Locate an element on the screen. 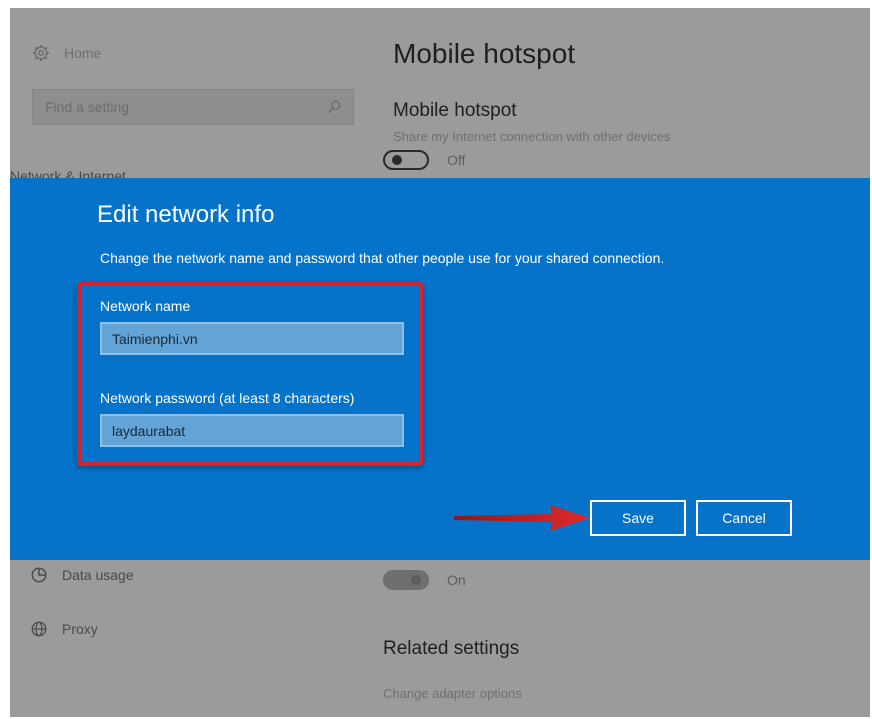 The image size is (872, 719). search-icon is located at coordinates (334, 107).